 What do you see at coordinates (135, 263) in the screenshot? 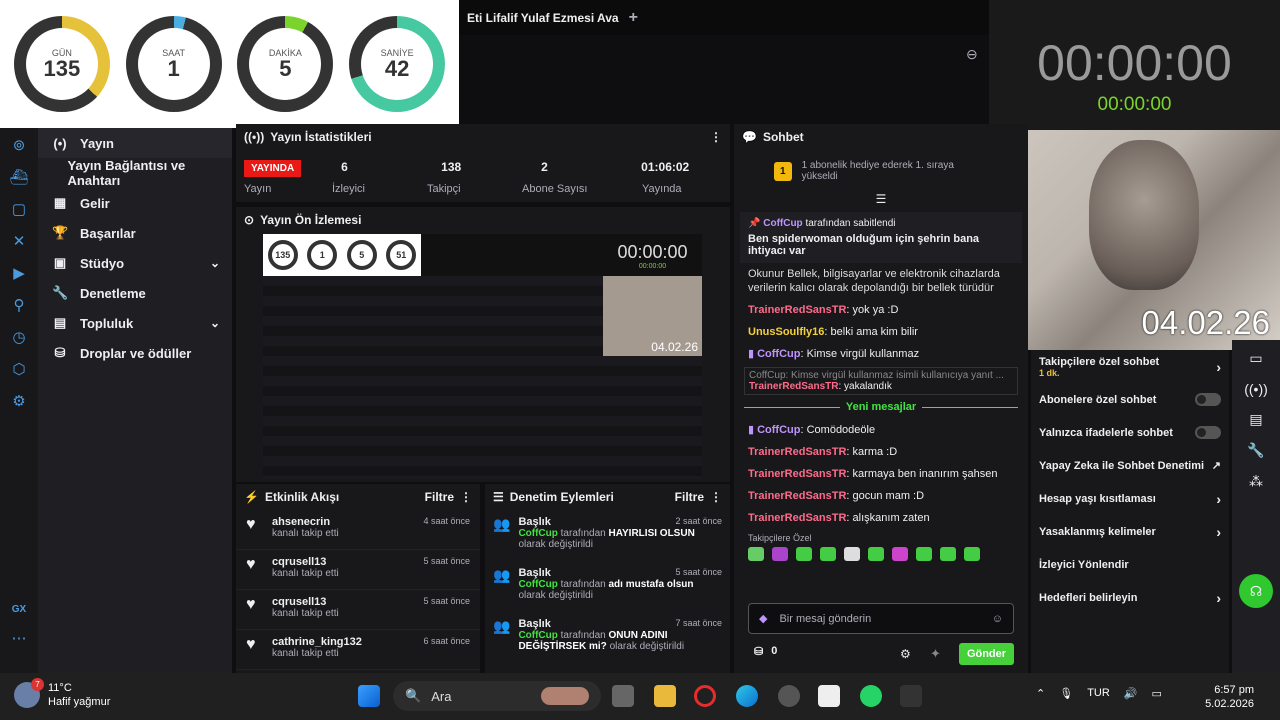
I see `nav-item: ▣ Stüdyo ⌄` at bounding box center [135, 263].